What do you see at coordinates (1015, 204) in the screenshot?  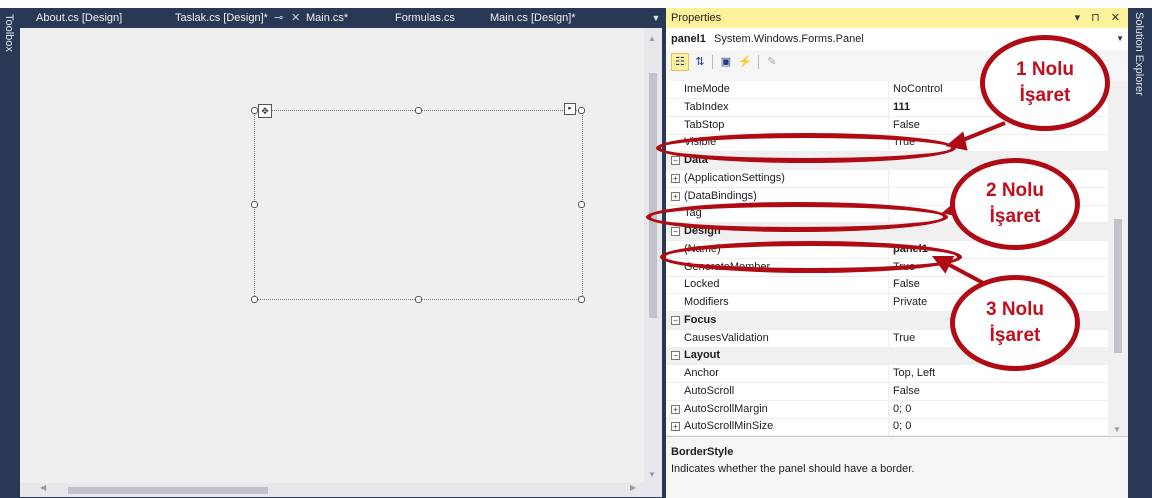 I see `annotation-bubble-2: 2 Nolu İşaret` at bounding box center [1015, 204].